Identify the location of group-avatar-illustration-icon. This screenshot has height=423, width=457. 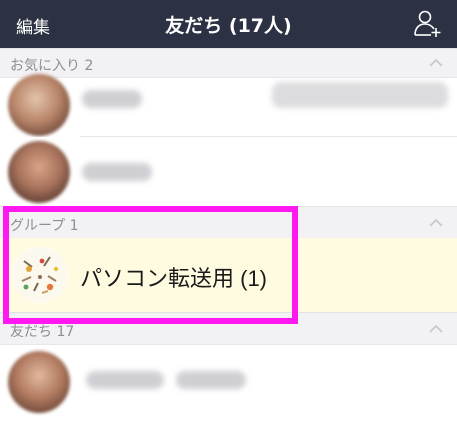
(40, 275).